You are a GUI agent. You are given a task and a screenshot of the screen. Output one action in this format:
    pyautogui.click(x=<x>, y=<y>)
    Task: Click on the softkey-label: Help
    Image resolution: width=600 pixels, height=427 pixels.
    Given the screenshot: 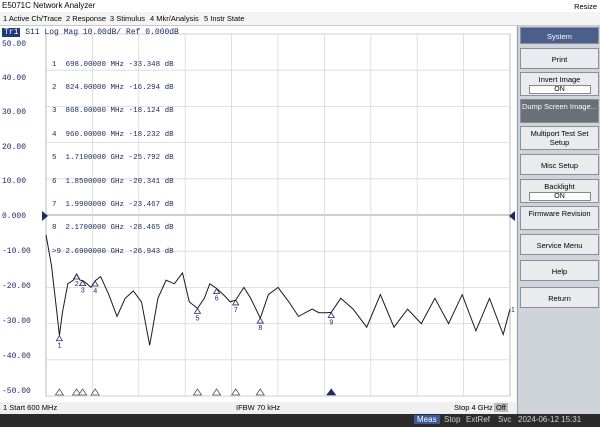 What is the action you would take?
    pyautogui.click(x=559, y=271)
    